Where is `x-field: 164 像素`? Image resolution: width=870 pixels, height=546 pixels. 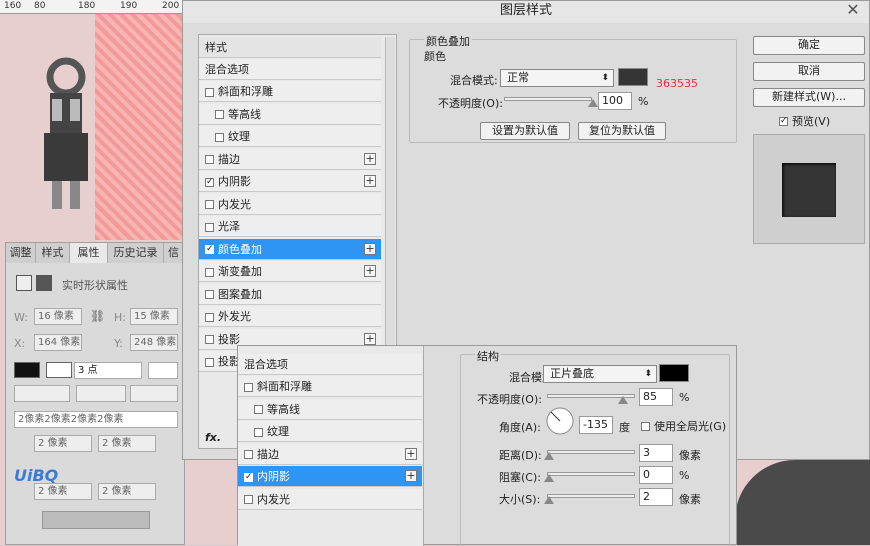
x-field: 164 像素 is located at coordinates (58, 342).